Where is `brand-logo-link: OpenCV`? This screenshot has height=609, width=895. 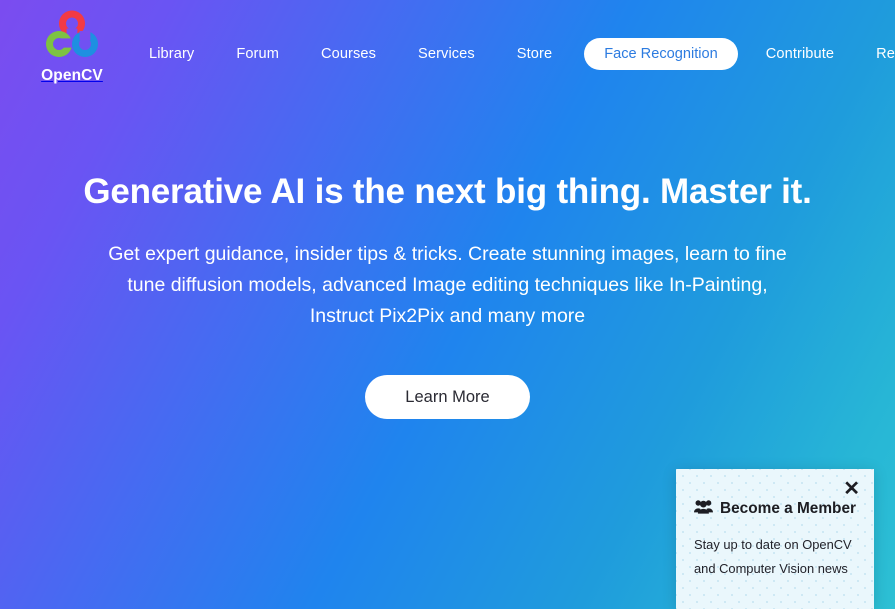 brand-logo-link: OpenCV is located at coordinates (72, 42).